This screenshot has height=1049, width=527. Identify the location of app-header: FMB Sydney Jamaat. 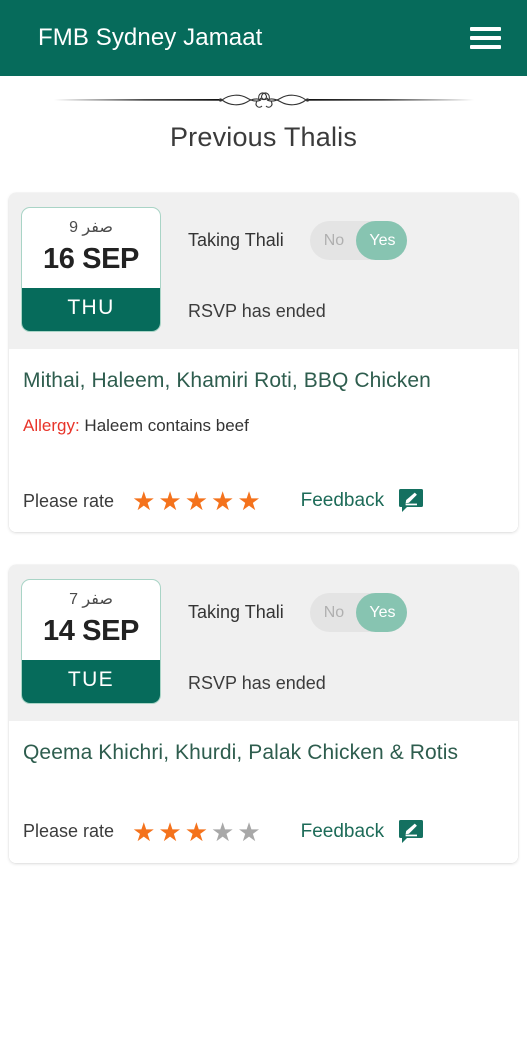
(263, 38).